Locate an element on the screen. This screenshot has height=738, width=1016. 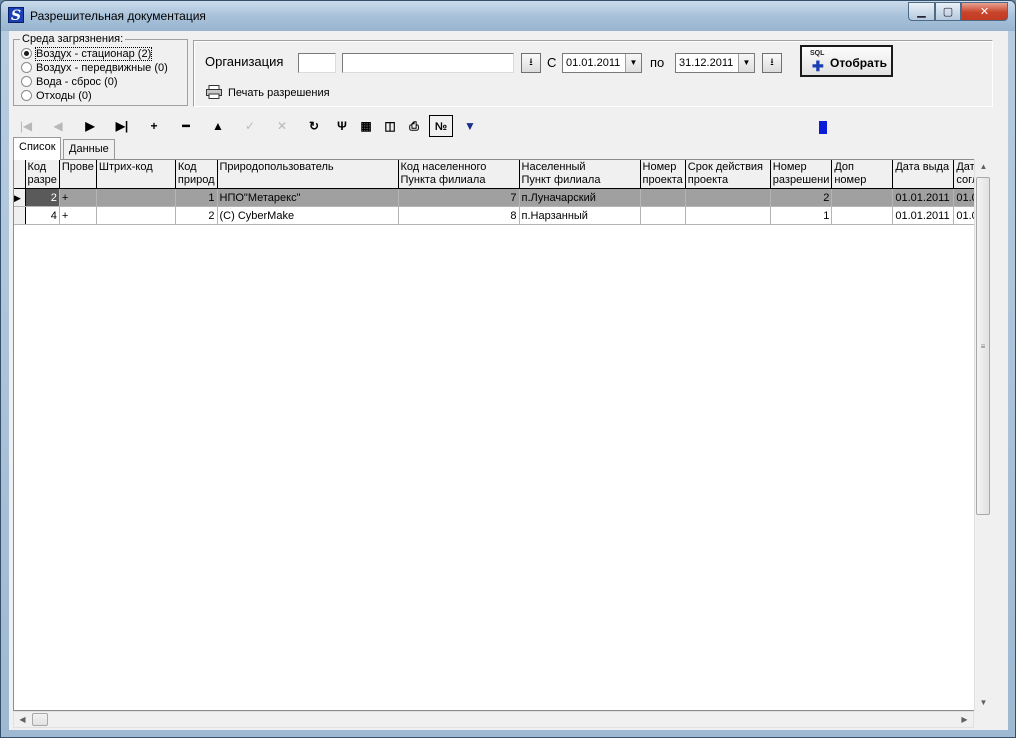
org-lookup-button: ⭳ is located at coordinates (531, 63).